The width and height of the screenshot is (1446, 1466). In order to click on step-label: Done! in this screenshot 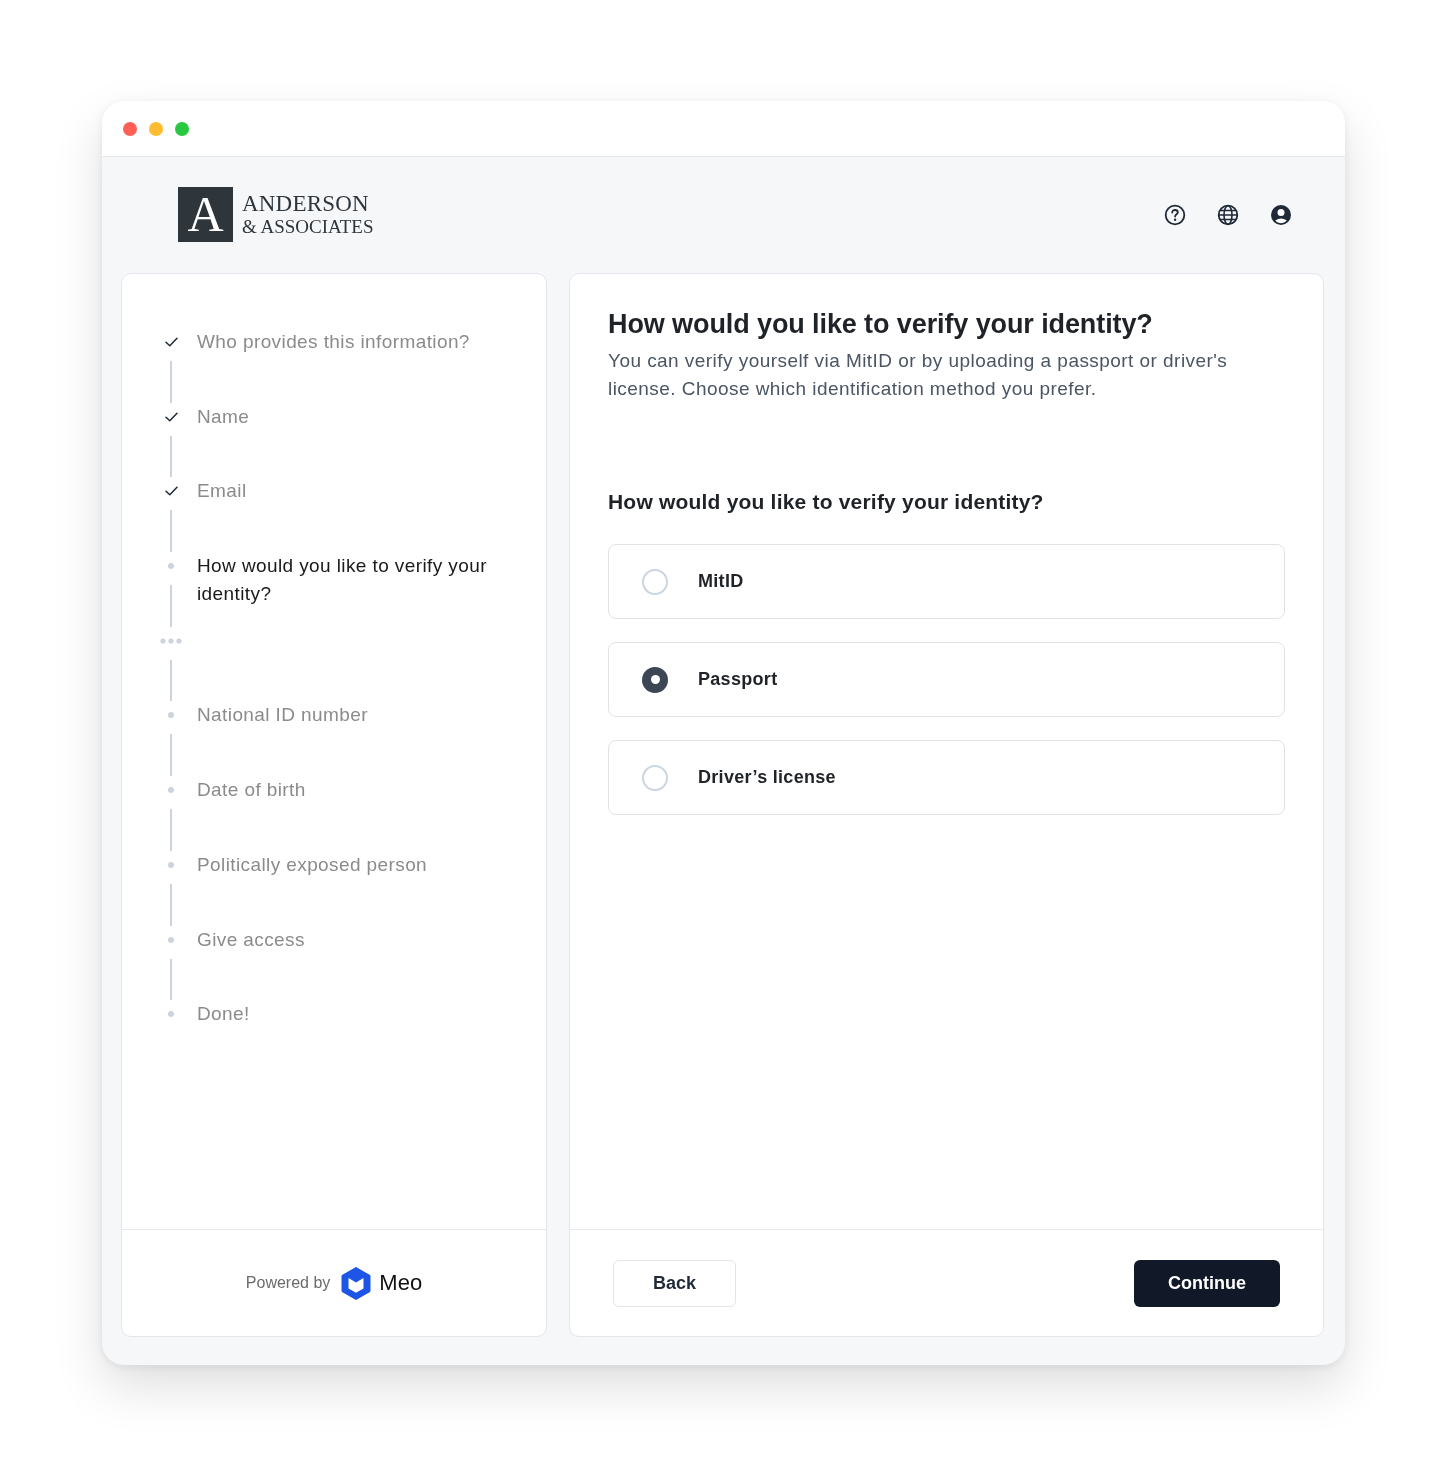, I will do `click(224, 1014)`.